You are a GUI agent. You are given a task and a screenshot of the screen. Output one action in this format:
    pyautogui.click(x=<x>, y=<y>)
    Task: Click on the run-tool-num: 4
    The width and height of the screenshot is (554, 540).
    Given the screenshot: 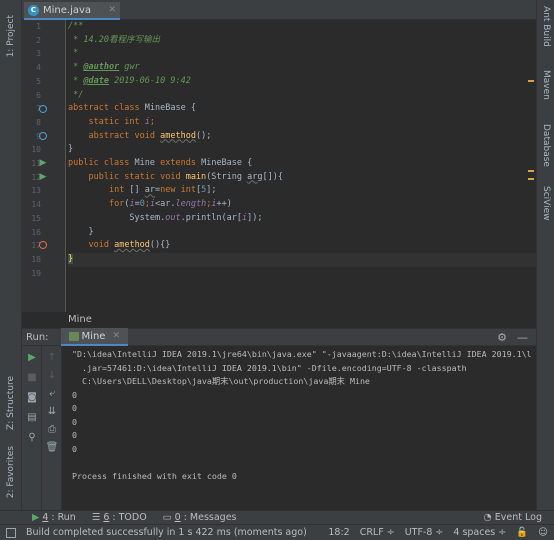 What is the action you would take?
    pyautogui.click(x=45, y=517)
    